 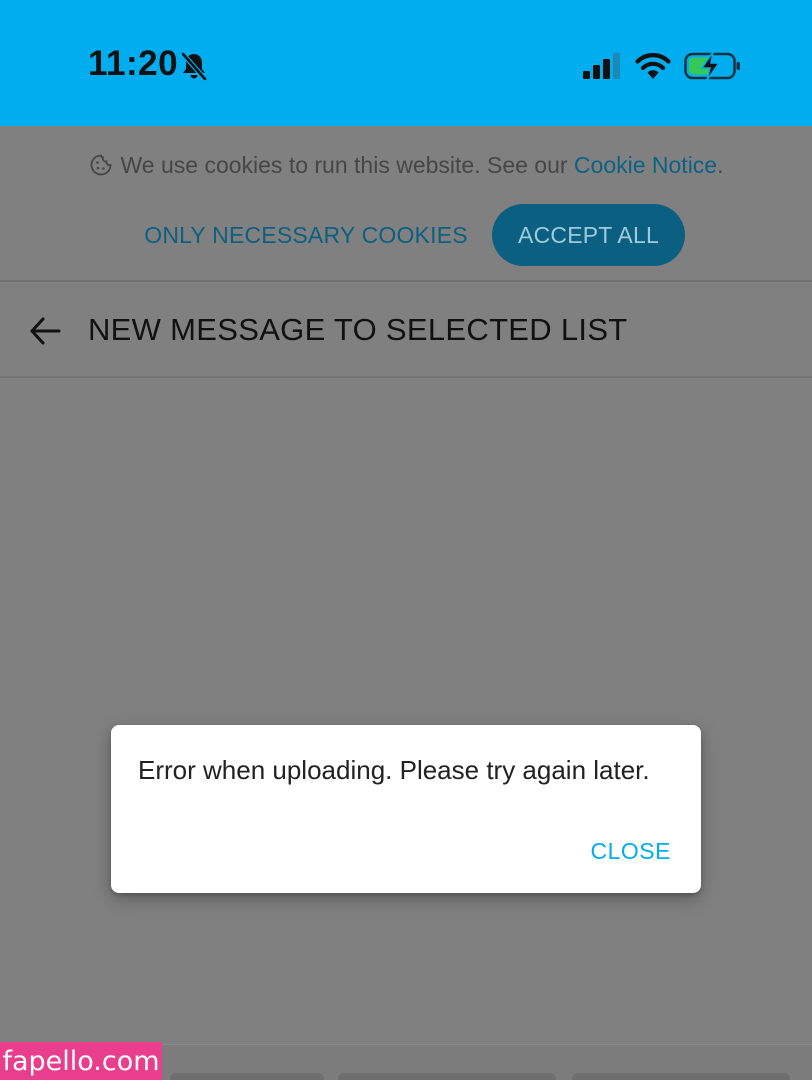 I want to click on page-title: NEW MESSAGE TO SELECTED LIST, so click(x=358, y=329).